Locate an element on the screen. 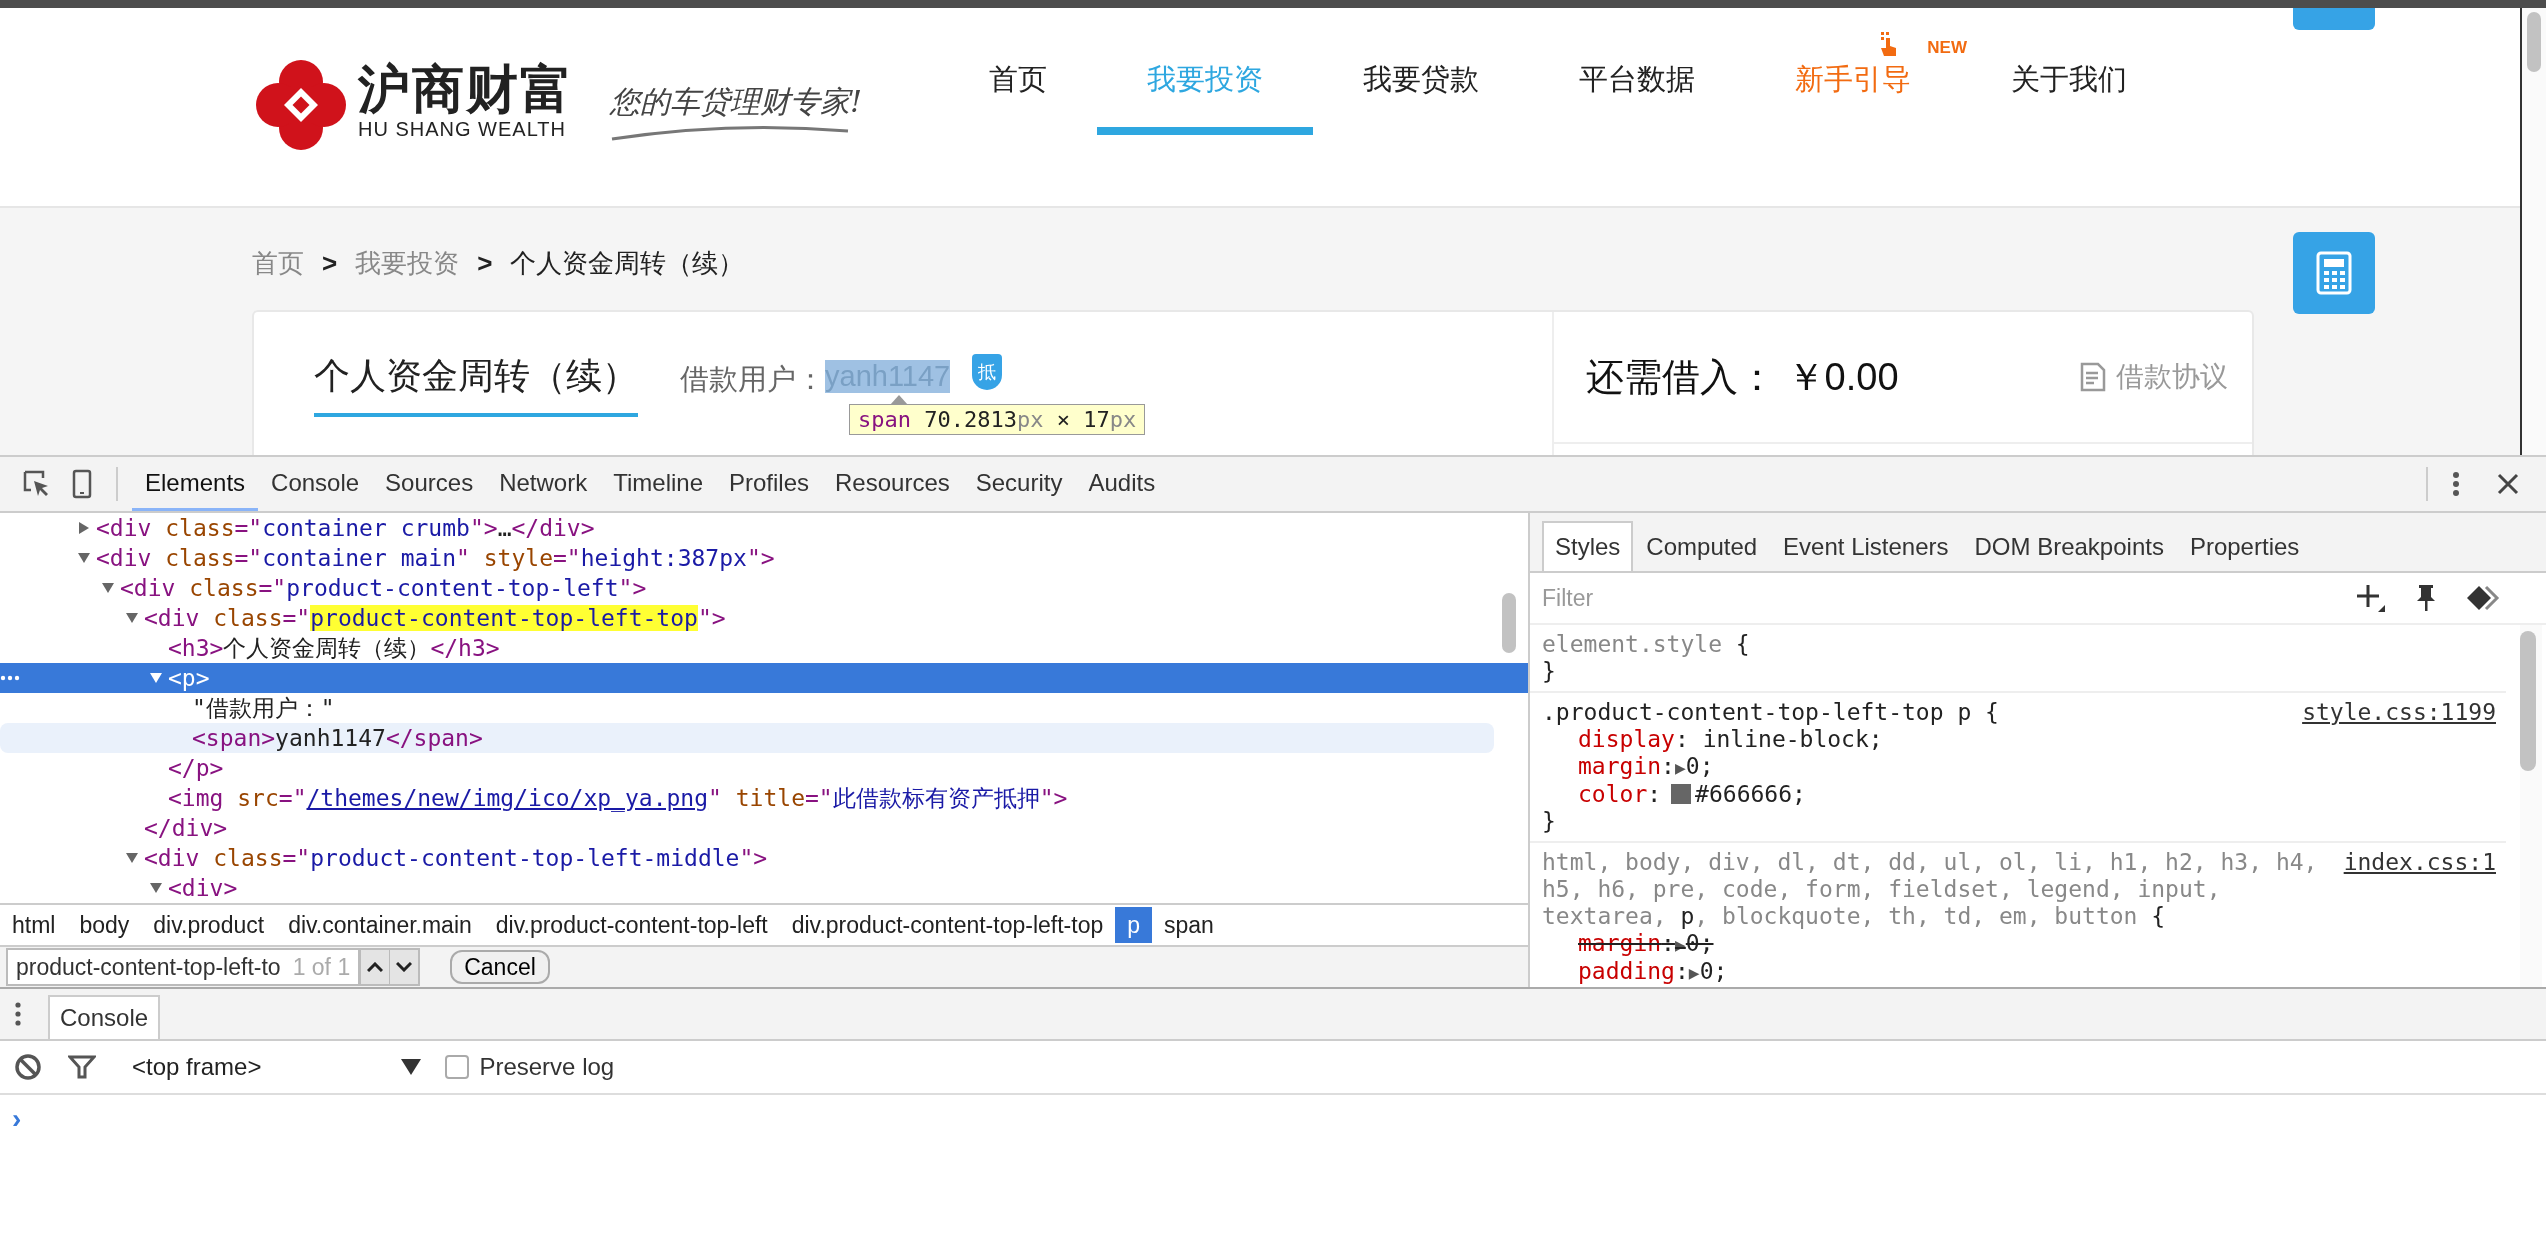  nav-link: 首页 is located at coordinates (1018, 97).